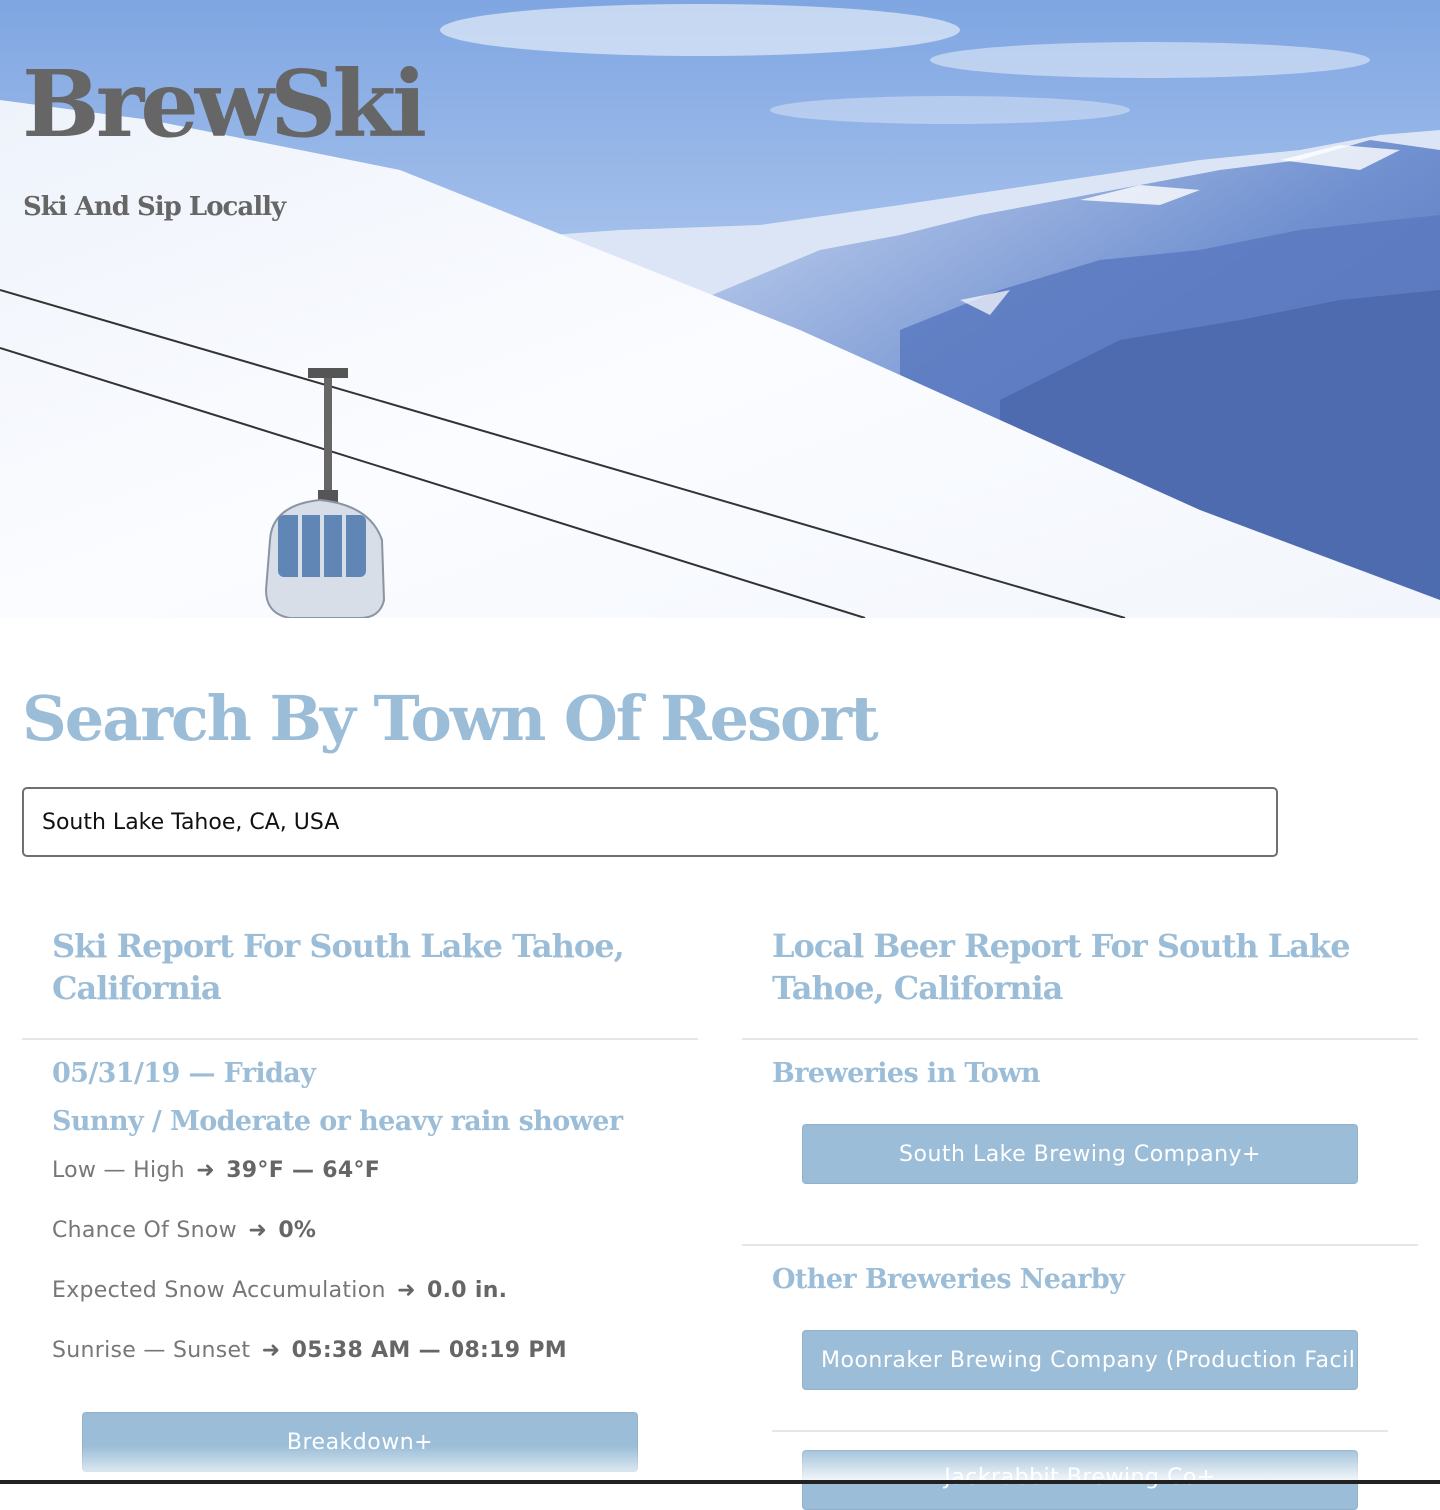 The width and height of the screenshot is (1440, 1510). Describe the element at coordinates (224, 104) in the screenshot. I see `brand-logo: BrewSki` at that location.